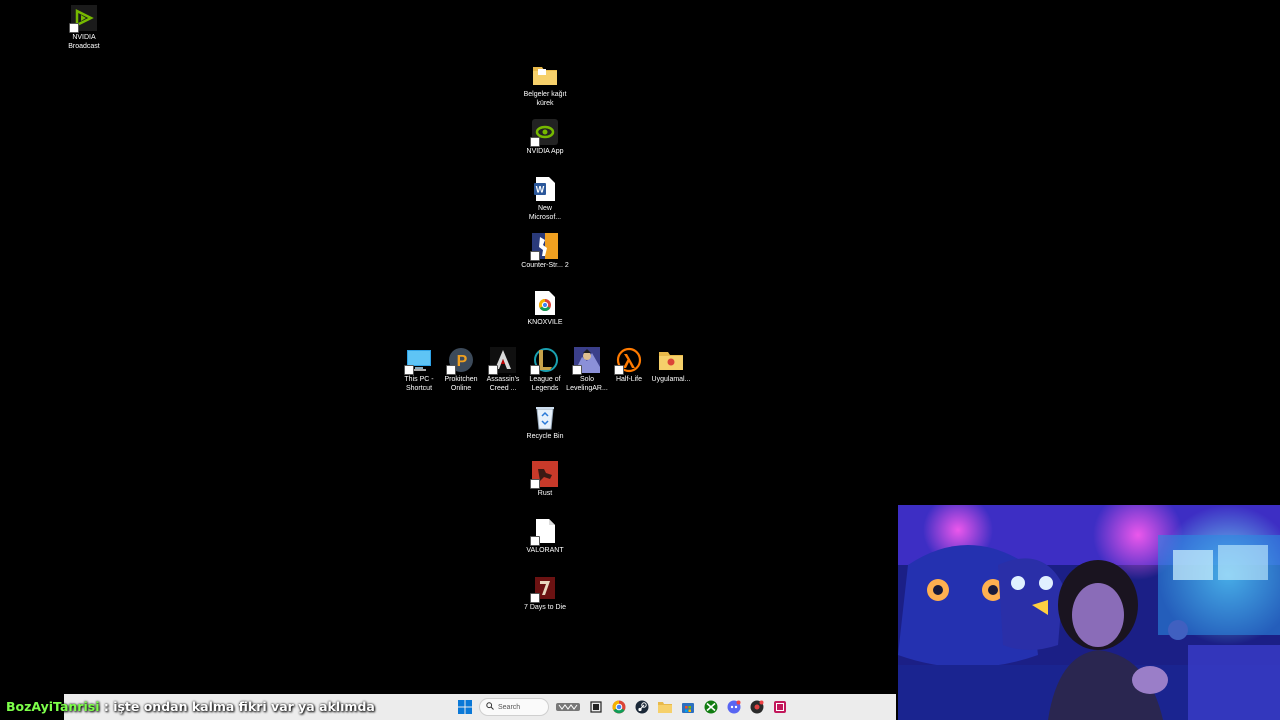 The width and height of the screenshot is (1280, 720). I want to click on webcam-scene, so click(1089, 612).